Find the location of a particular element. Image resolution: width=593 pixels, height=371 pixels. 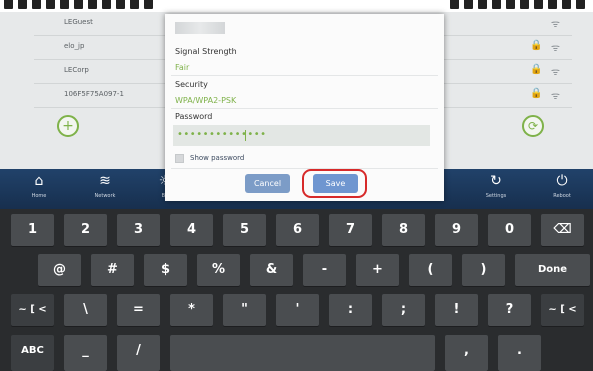

network-ssid: elo_jp is located at coordinates (74, 46).